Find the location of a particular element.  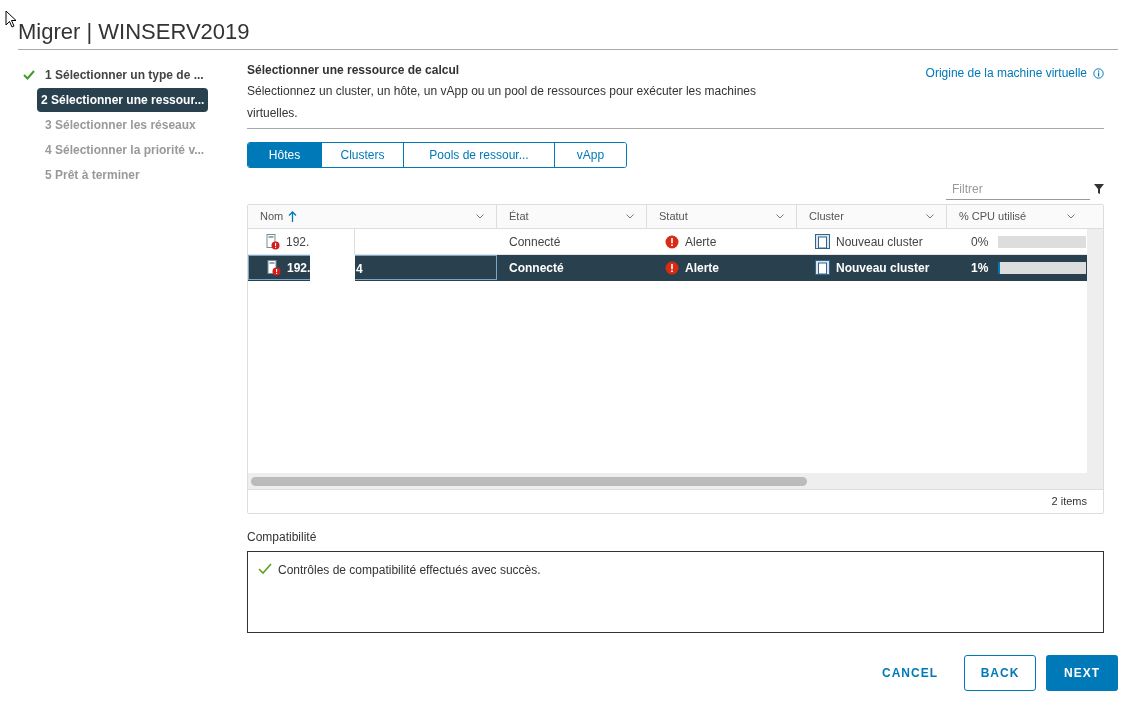

window-title: Migrer | WINSERV2019 is located at coordinates (134, 32).